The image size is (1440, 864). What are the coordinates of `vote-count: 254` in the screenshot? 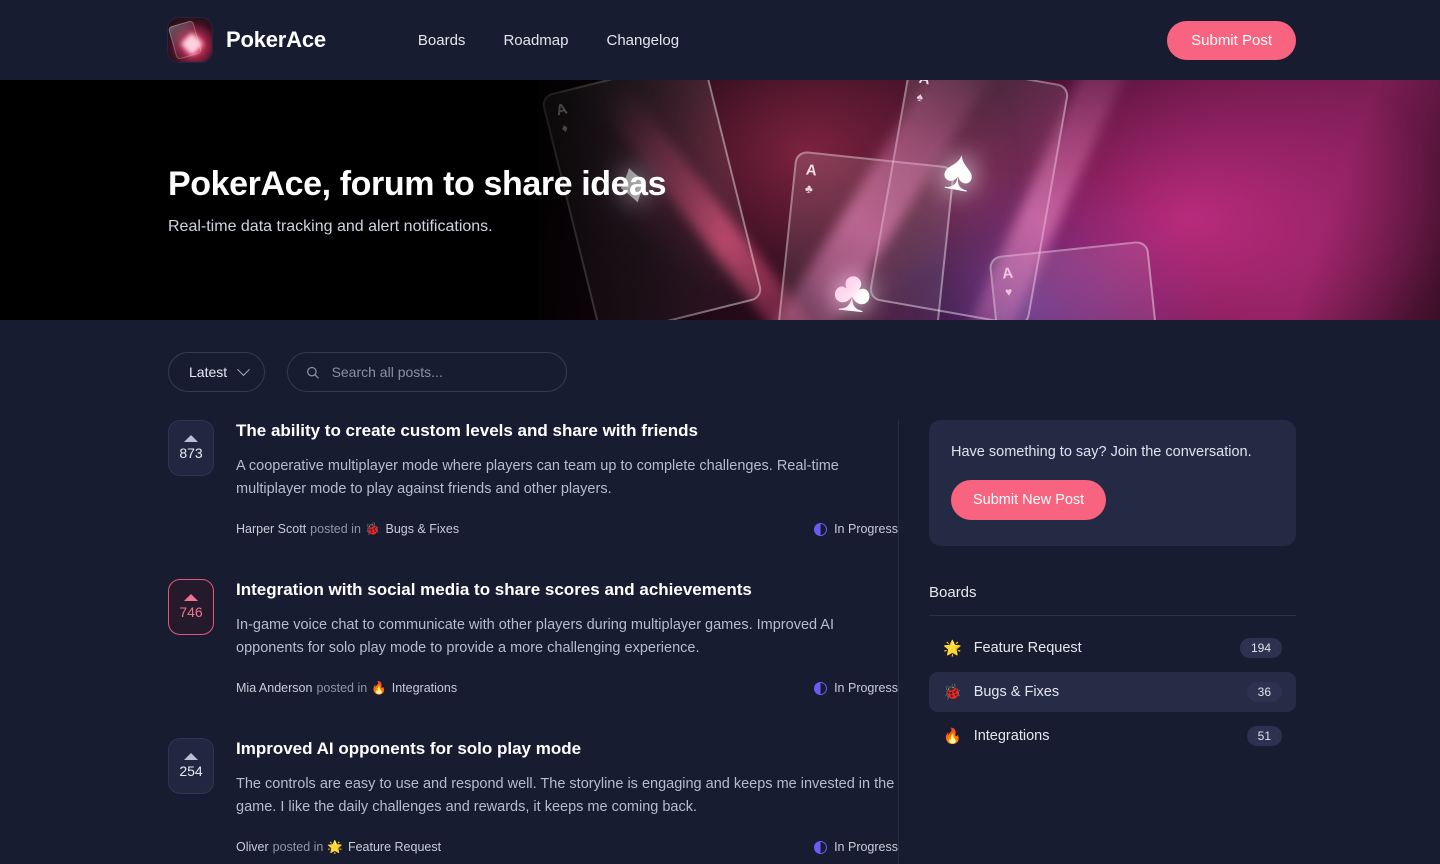 It's located at (191, 770).